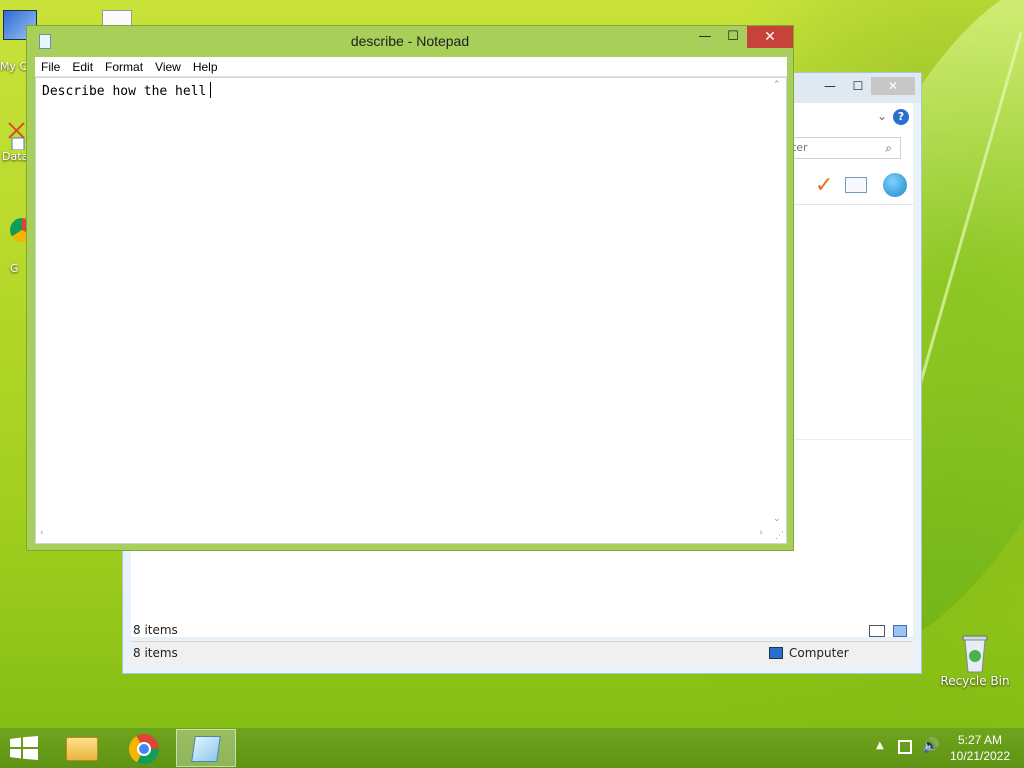 The image size is (1024, 768). I want to click on desktop-icon-recycle-bin: Recycle Bin, so click(975, 659).